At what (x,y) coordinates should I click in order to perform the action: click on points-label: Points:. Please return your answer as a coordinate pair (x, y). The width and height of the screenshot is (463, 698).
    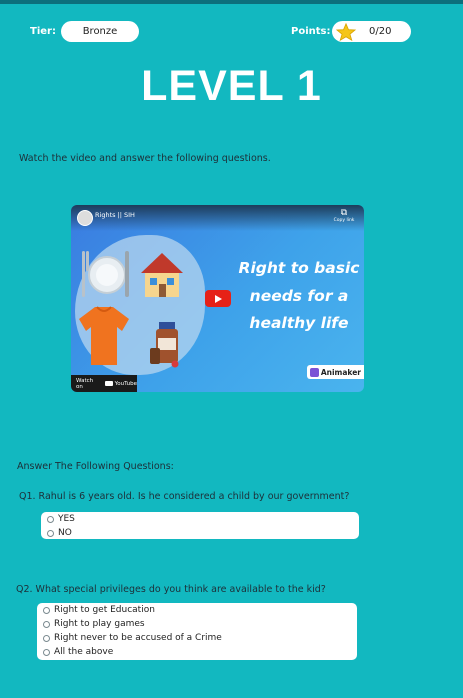
    Looking at the image, I should click on (311, 31).